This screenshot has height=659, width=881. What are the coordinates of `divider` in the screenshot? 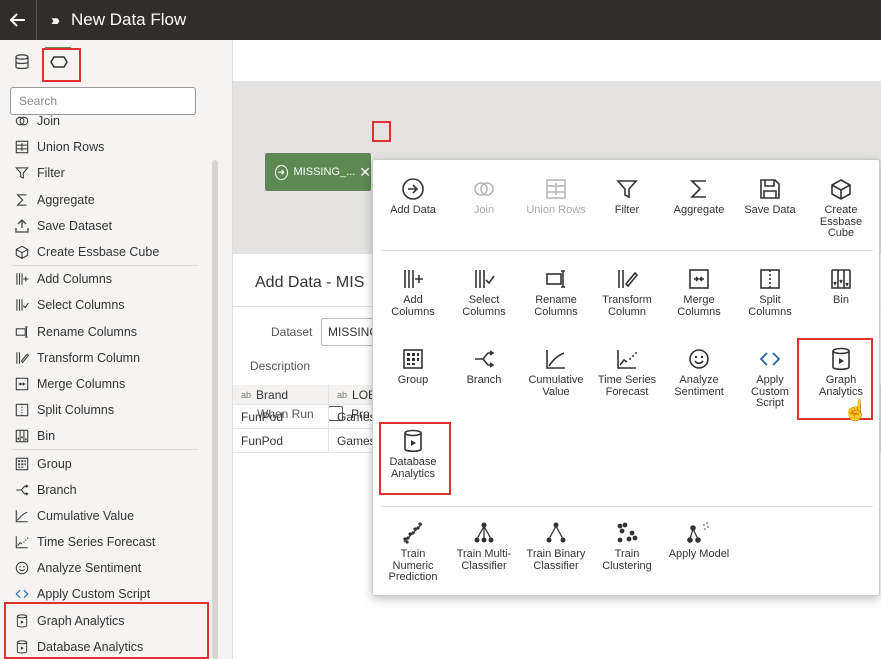 It's located at (627, 506).